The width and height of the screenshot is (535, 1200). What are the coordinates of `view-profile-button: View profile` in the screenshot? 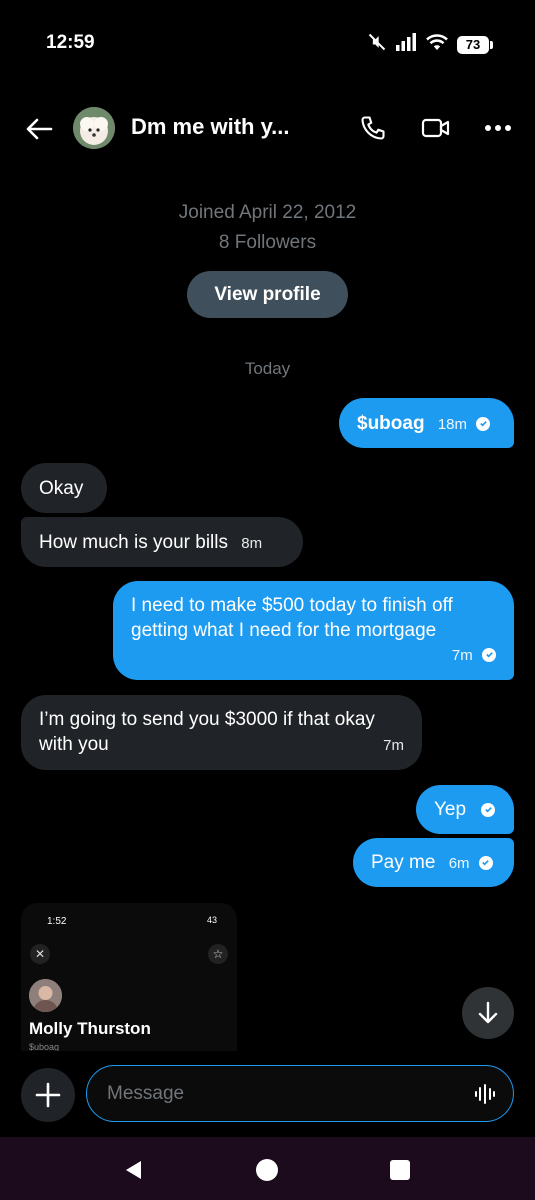 It's located at (267, 294).